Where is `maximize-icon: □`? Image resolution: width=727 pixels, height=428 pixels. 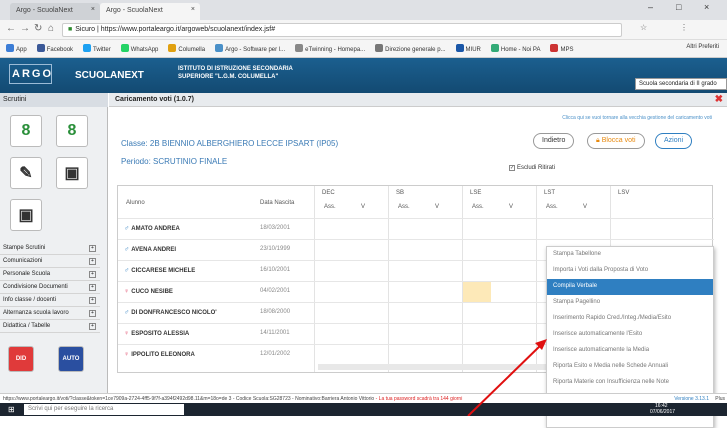 maximize-icon: □ is located at coordinates (678, 7).